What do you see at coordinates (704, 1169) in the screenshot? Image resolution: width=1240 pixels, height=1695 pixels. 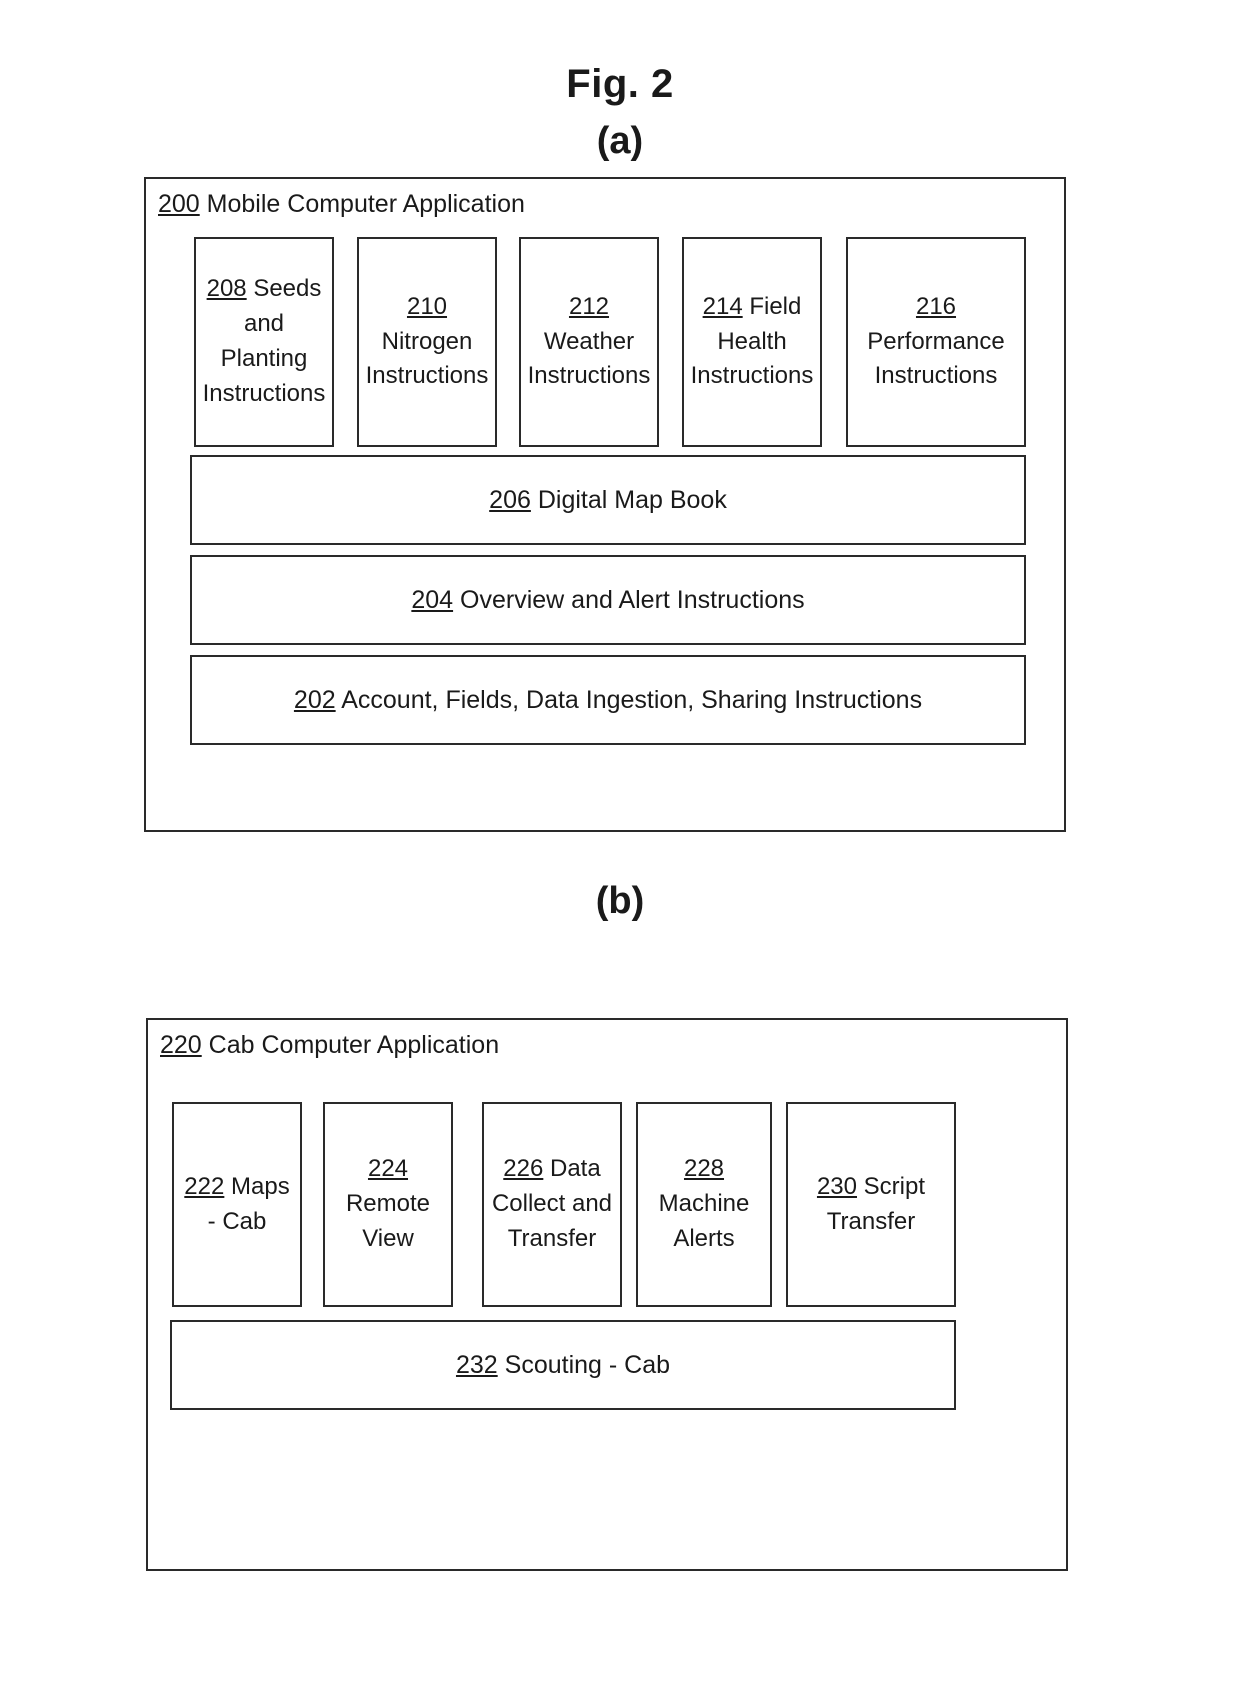 I see `cab-ref-228: 228` at bounding box center [704, 1169].